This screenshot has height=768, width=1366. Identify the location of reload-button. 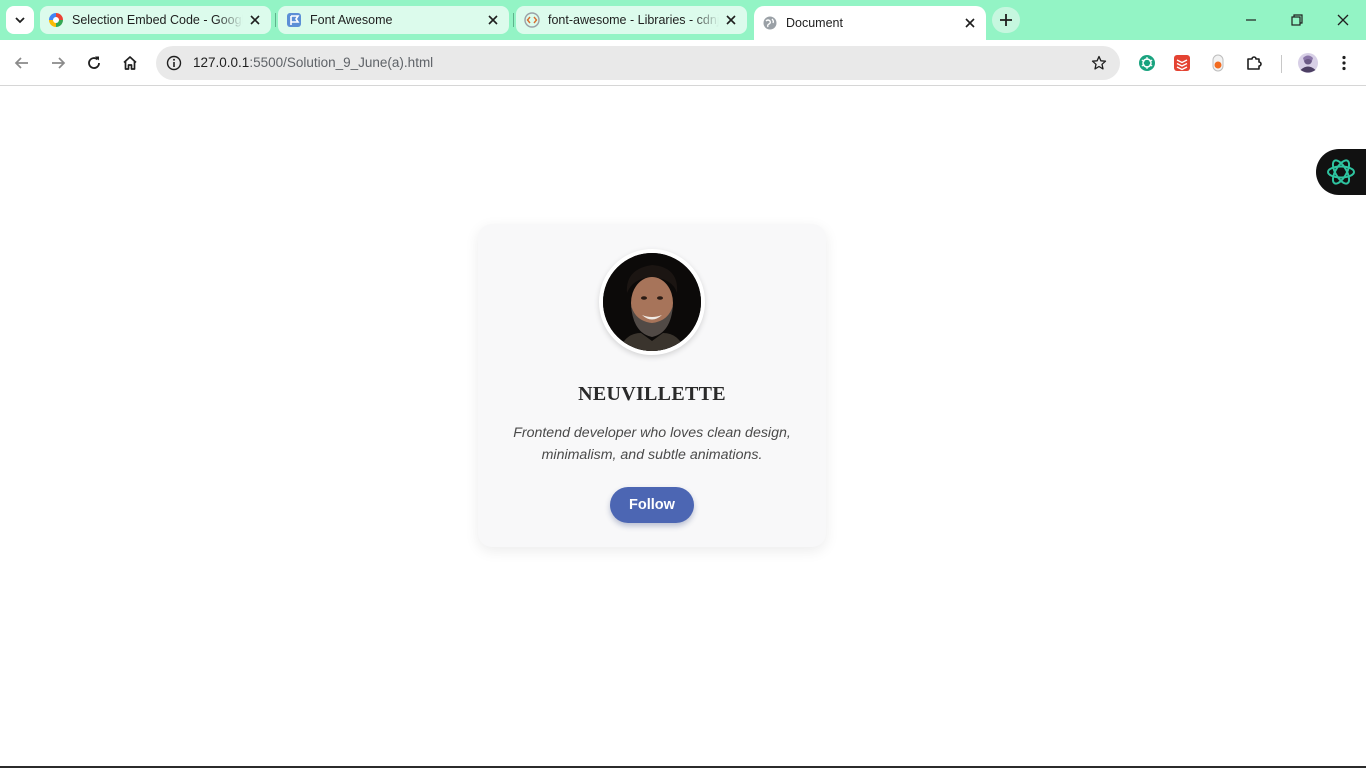
(94, 63).